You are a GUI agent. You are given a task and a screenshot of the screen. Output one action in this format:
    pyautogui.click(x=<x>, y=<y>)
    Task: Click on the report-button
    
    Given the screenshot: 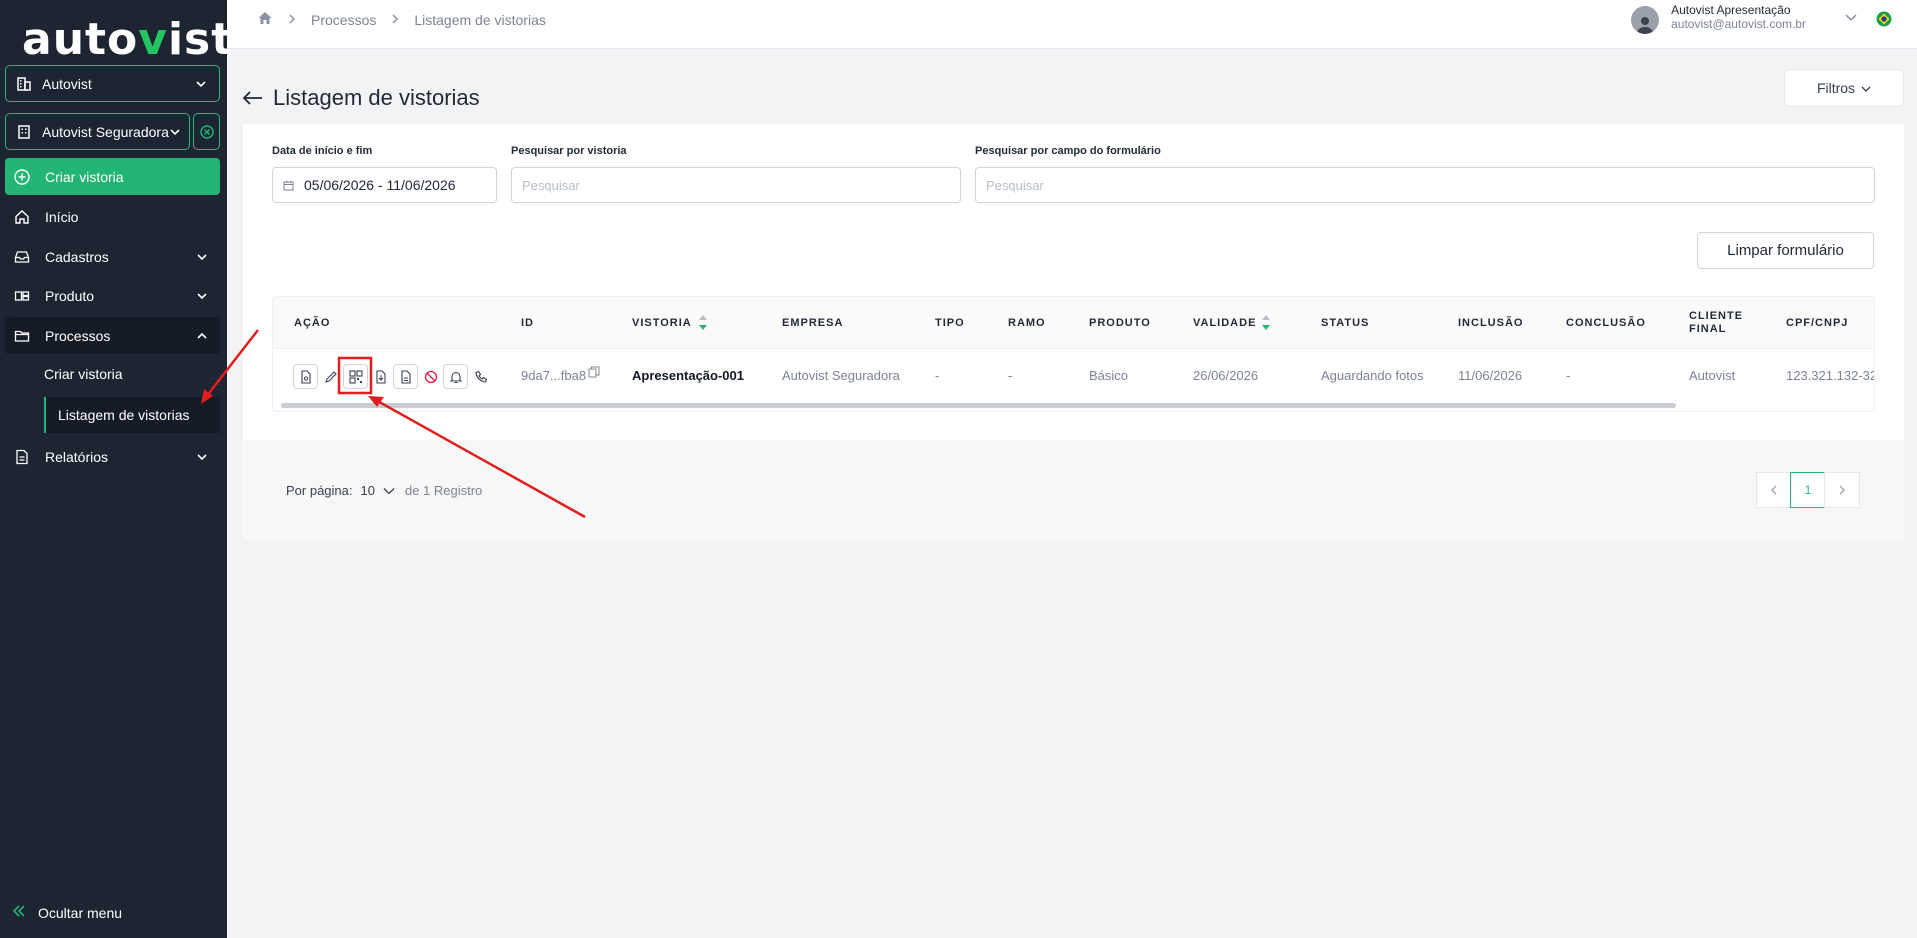 What is the action you would take?
    pyautogui.click(x=405, y=376)
    